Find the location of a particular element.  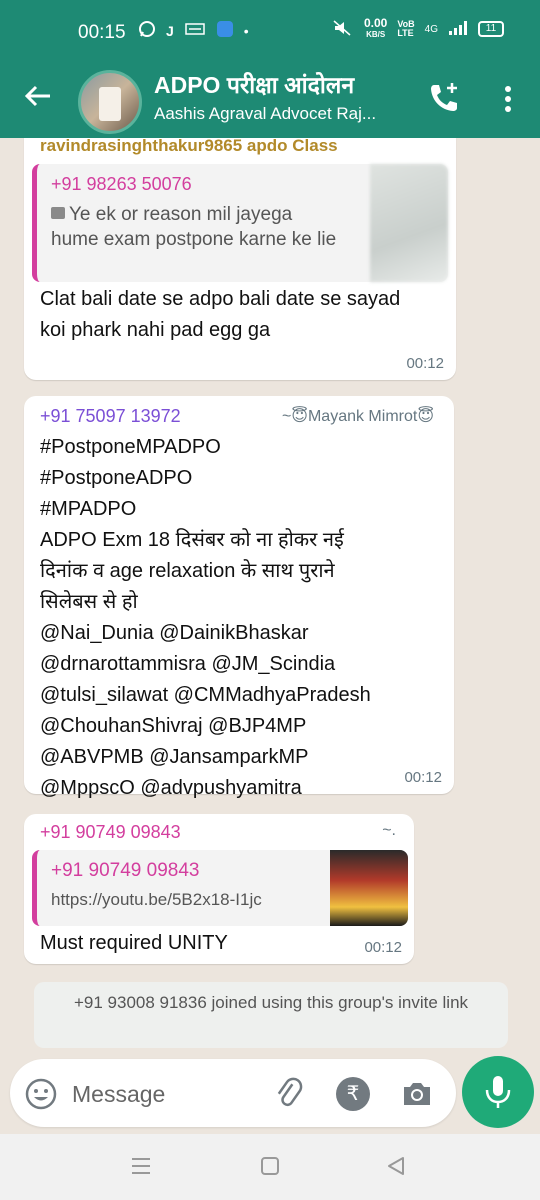

mention-line: @drnarottammisra @JM_Scindia is located at coordinates (188, 664).